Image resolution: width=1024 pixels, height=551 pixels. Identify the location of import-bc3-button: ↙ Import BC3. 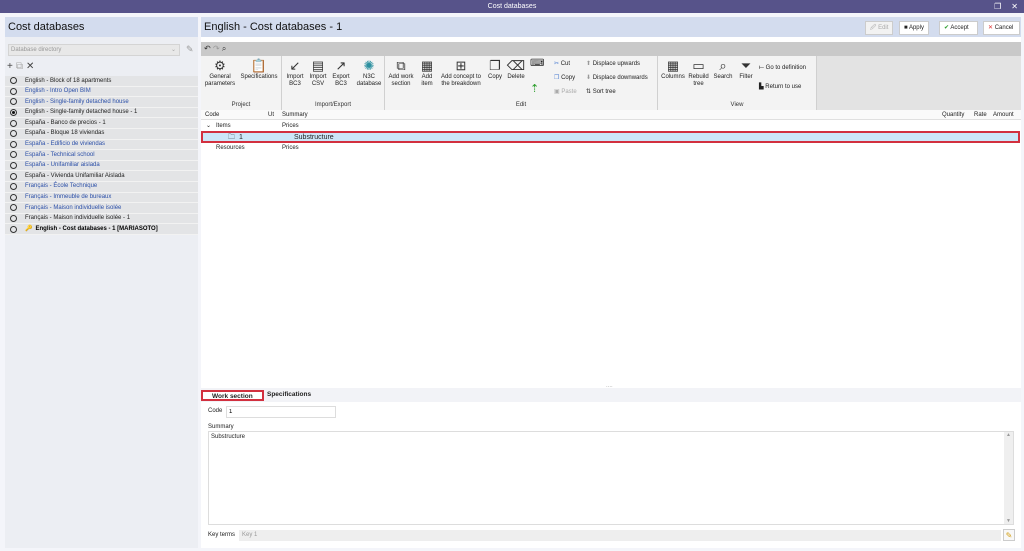
(295, 73).